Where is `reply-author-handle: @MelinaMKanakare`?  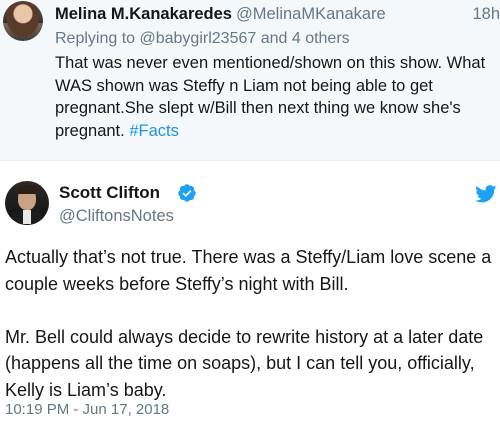 reply-author-handle: @MelinaMKanakare is located at coordinates (311, 14).